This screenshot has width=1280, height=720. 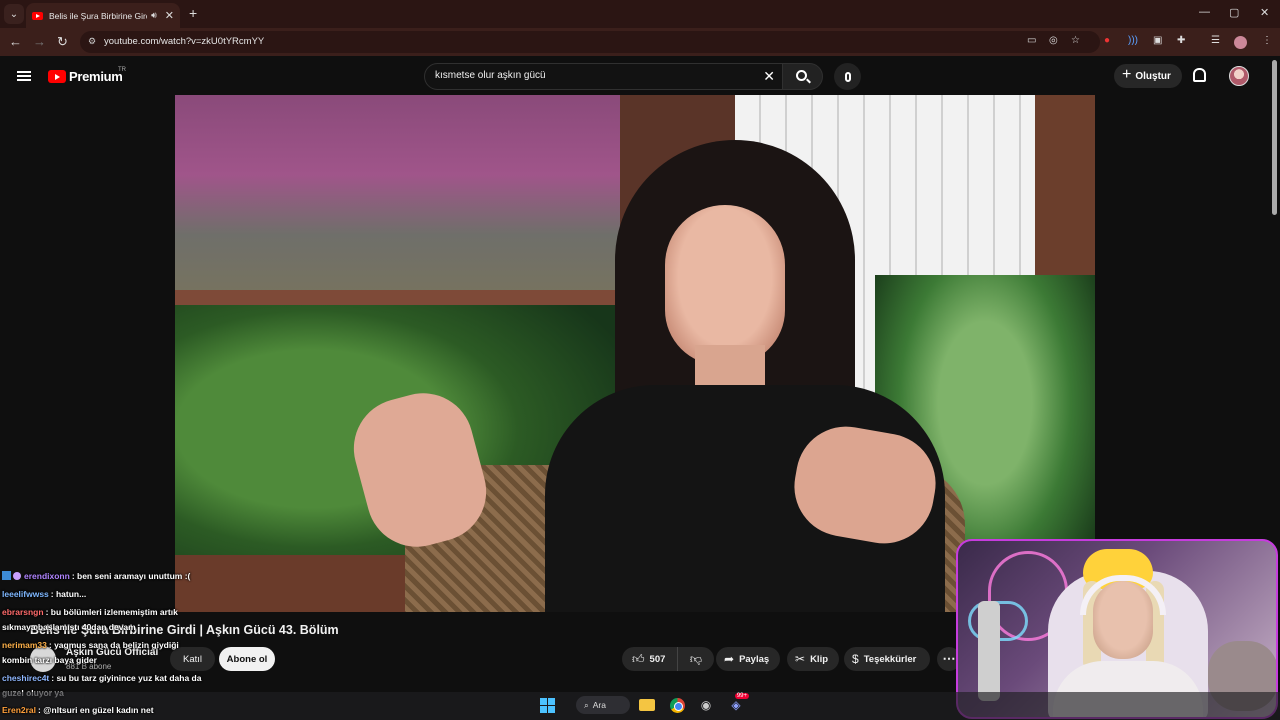 What do you see at coordinates (96, 710) in the screenshot?
I see `chat-text: : @nltsuri en güzel kadın net` at bounding box center [96, 710].